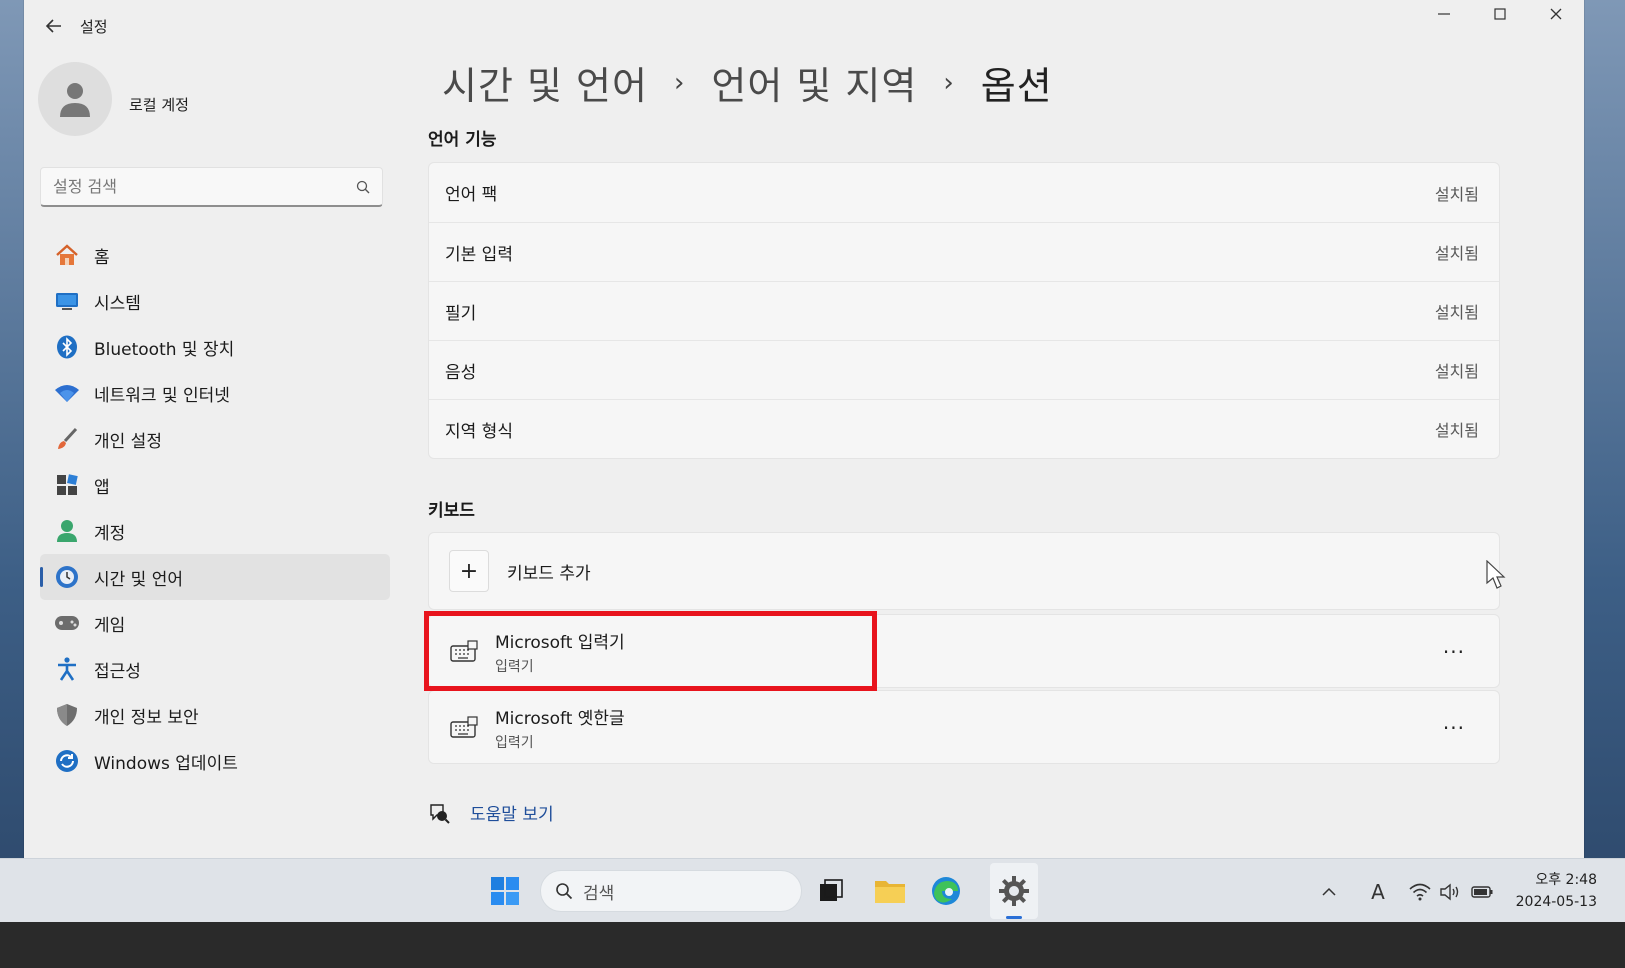  I want to click on brush-icon, so click(67, 439).